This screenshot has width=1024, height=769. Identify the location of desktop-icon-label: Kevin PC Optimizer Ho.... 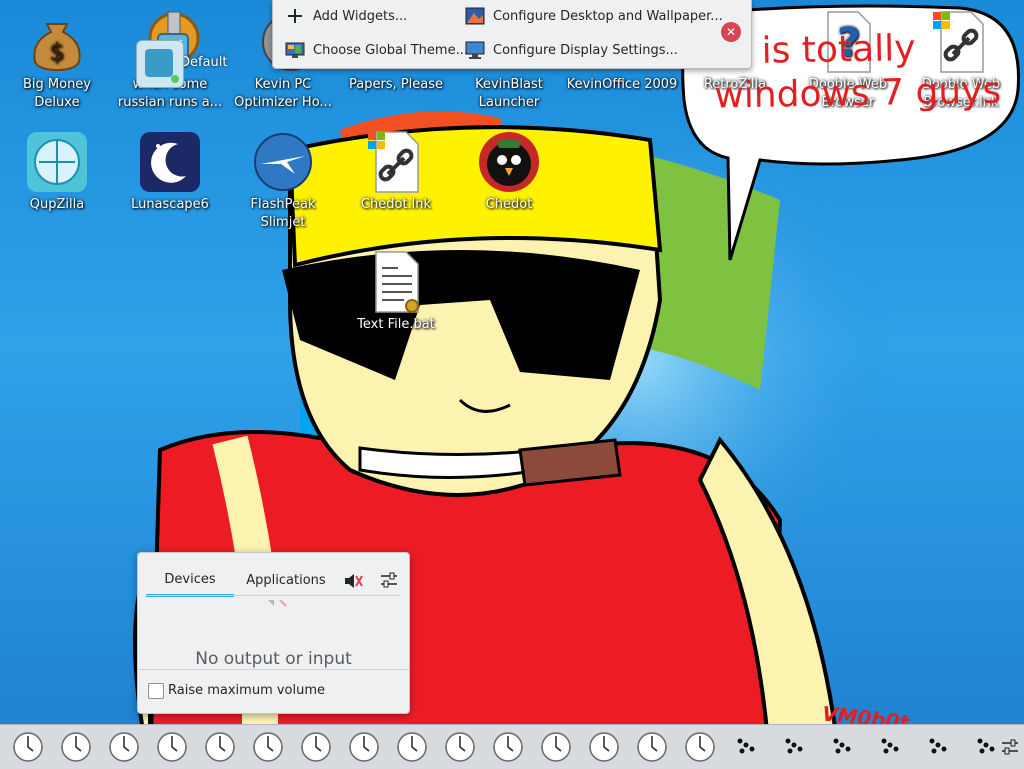
(283, 93).